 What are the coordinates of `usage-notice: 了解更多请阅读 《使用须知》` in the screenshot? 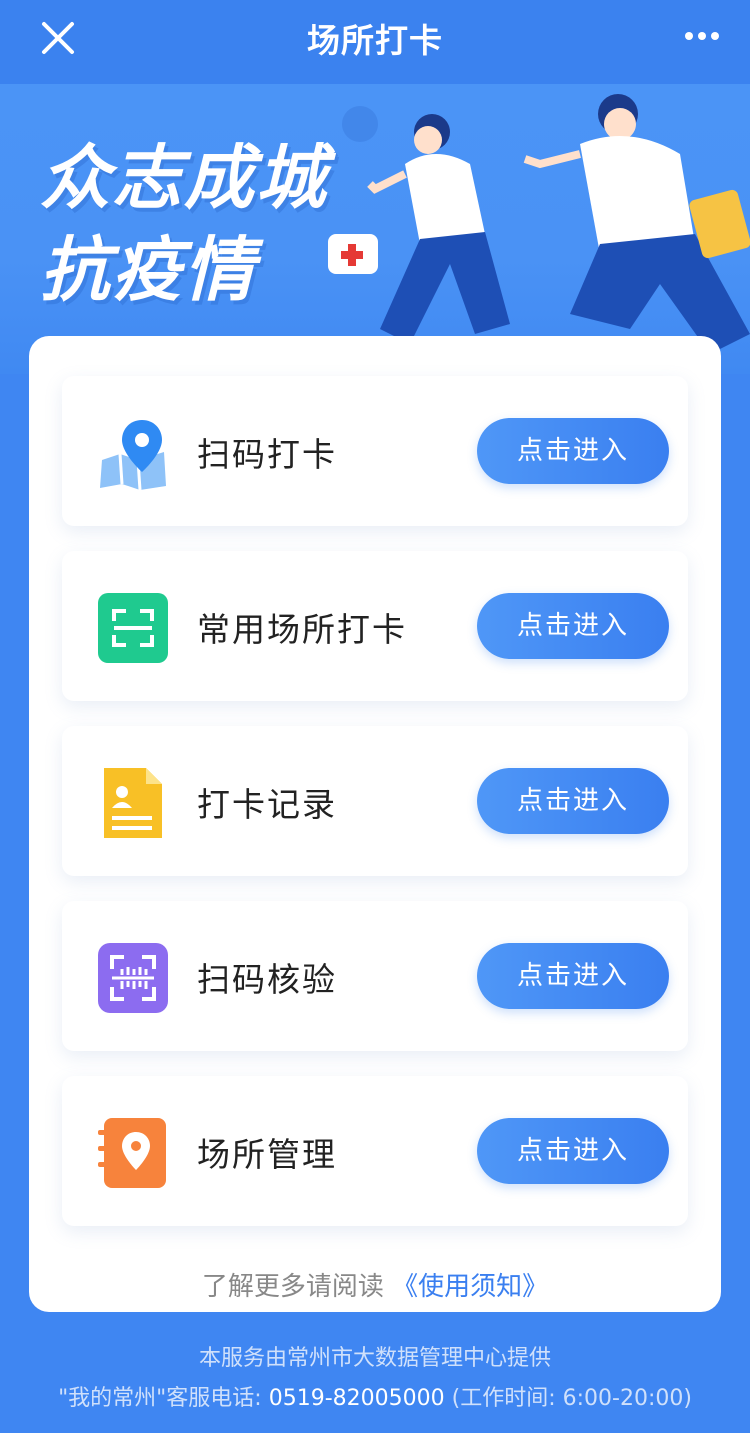 It's located at (375, 1284).